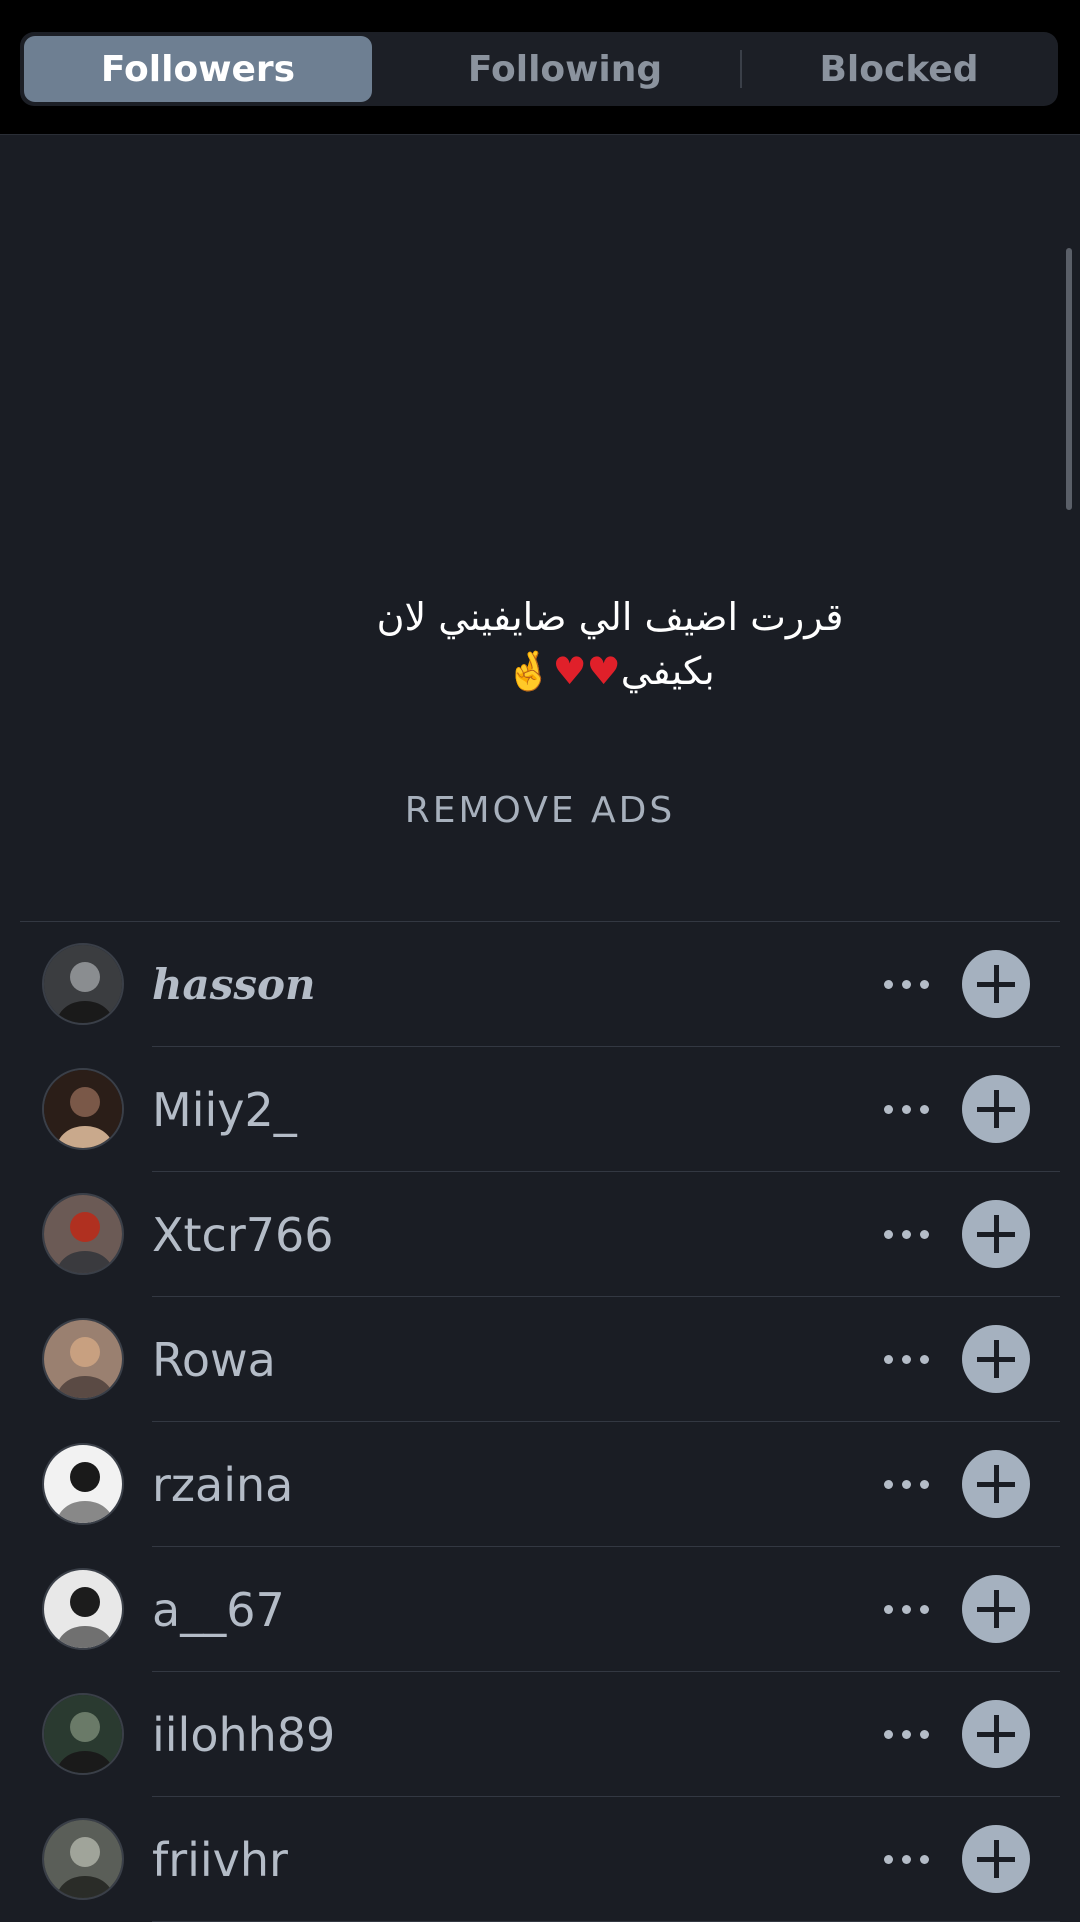  Describe the element at coordinates (218, 1610) in the screenshot. I see `username: a__67` at that location.